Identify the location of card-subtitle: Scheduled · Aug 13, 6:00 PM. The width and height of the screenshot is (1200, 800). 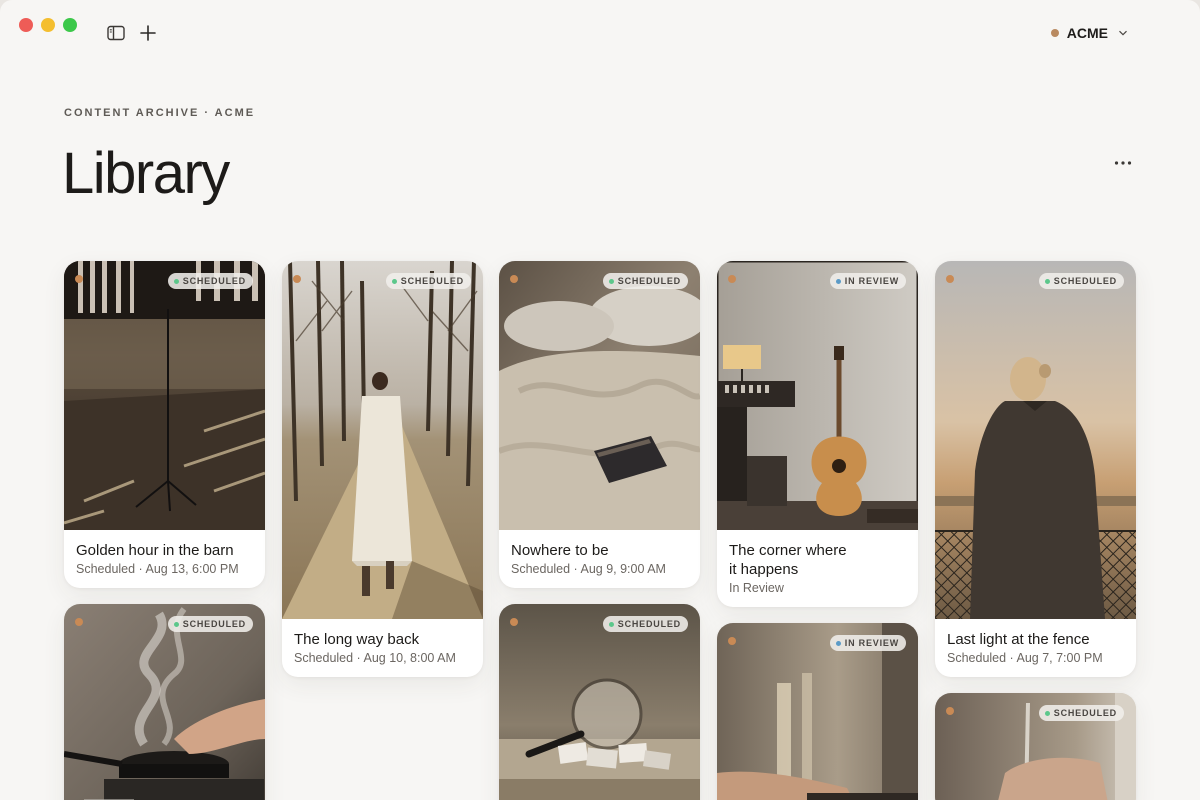
(157, 569).